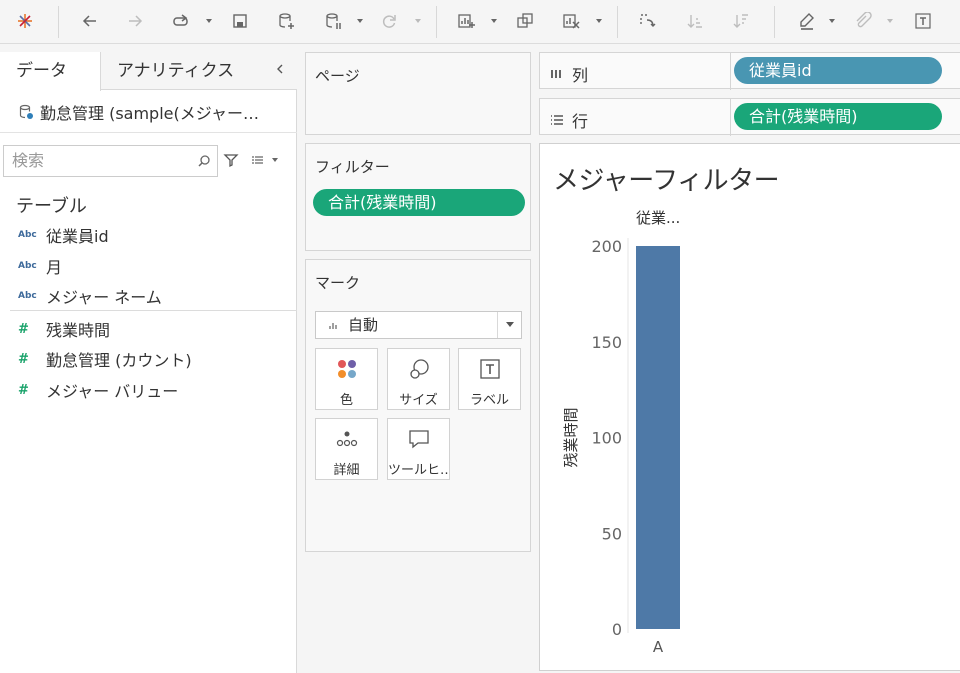 The image size is (960, 673). Describe the element at coordinates (489, 400) in the screenshot. I see `label-label: ラベル` at that location.